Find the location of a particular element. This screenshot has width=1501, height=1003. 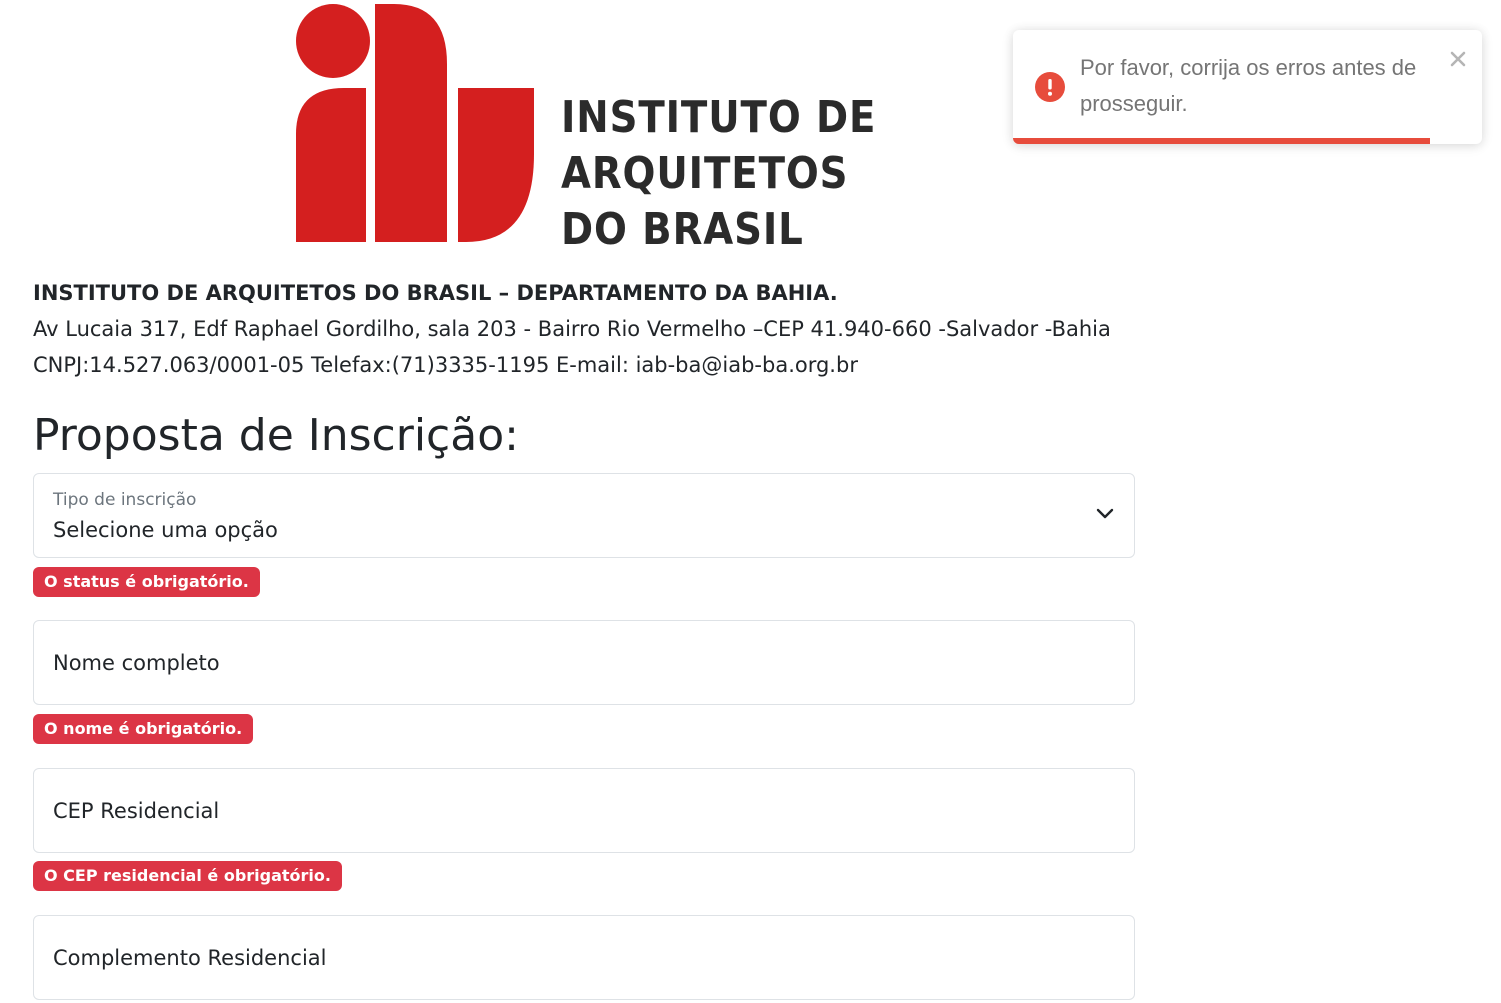

tipo-inscricao-value: Selecione uma opção is located at coordinates (165, 530).